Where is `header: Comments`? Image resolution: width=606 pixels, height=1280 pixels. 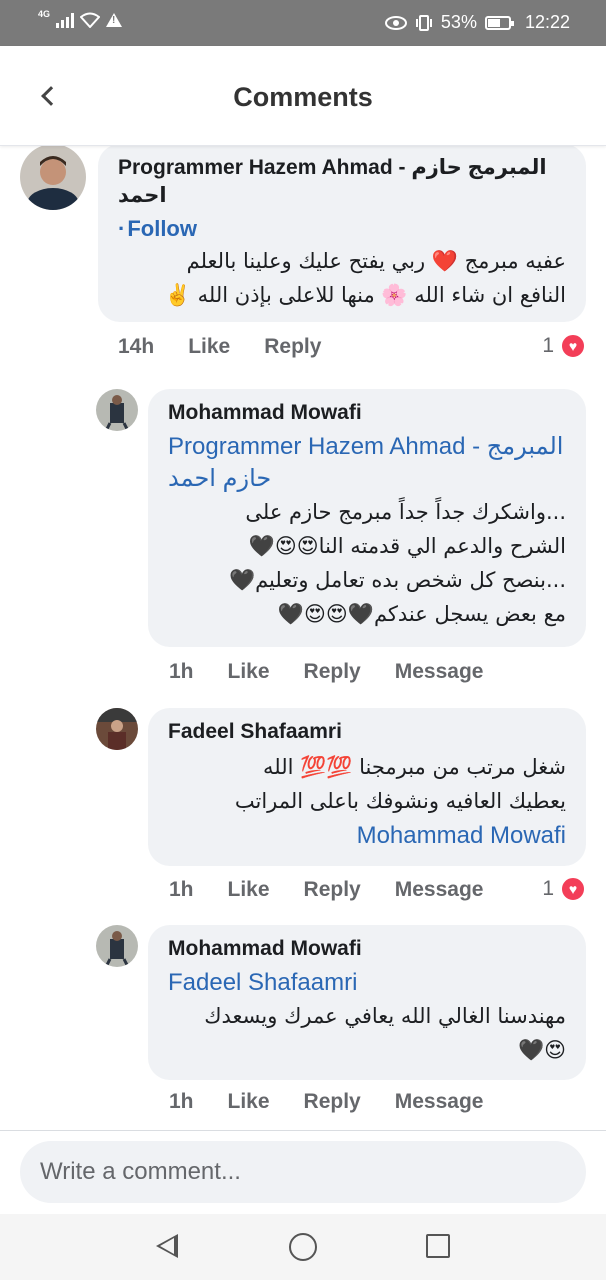
header: Comments is located at coordinates (303, 96).